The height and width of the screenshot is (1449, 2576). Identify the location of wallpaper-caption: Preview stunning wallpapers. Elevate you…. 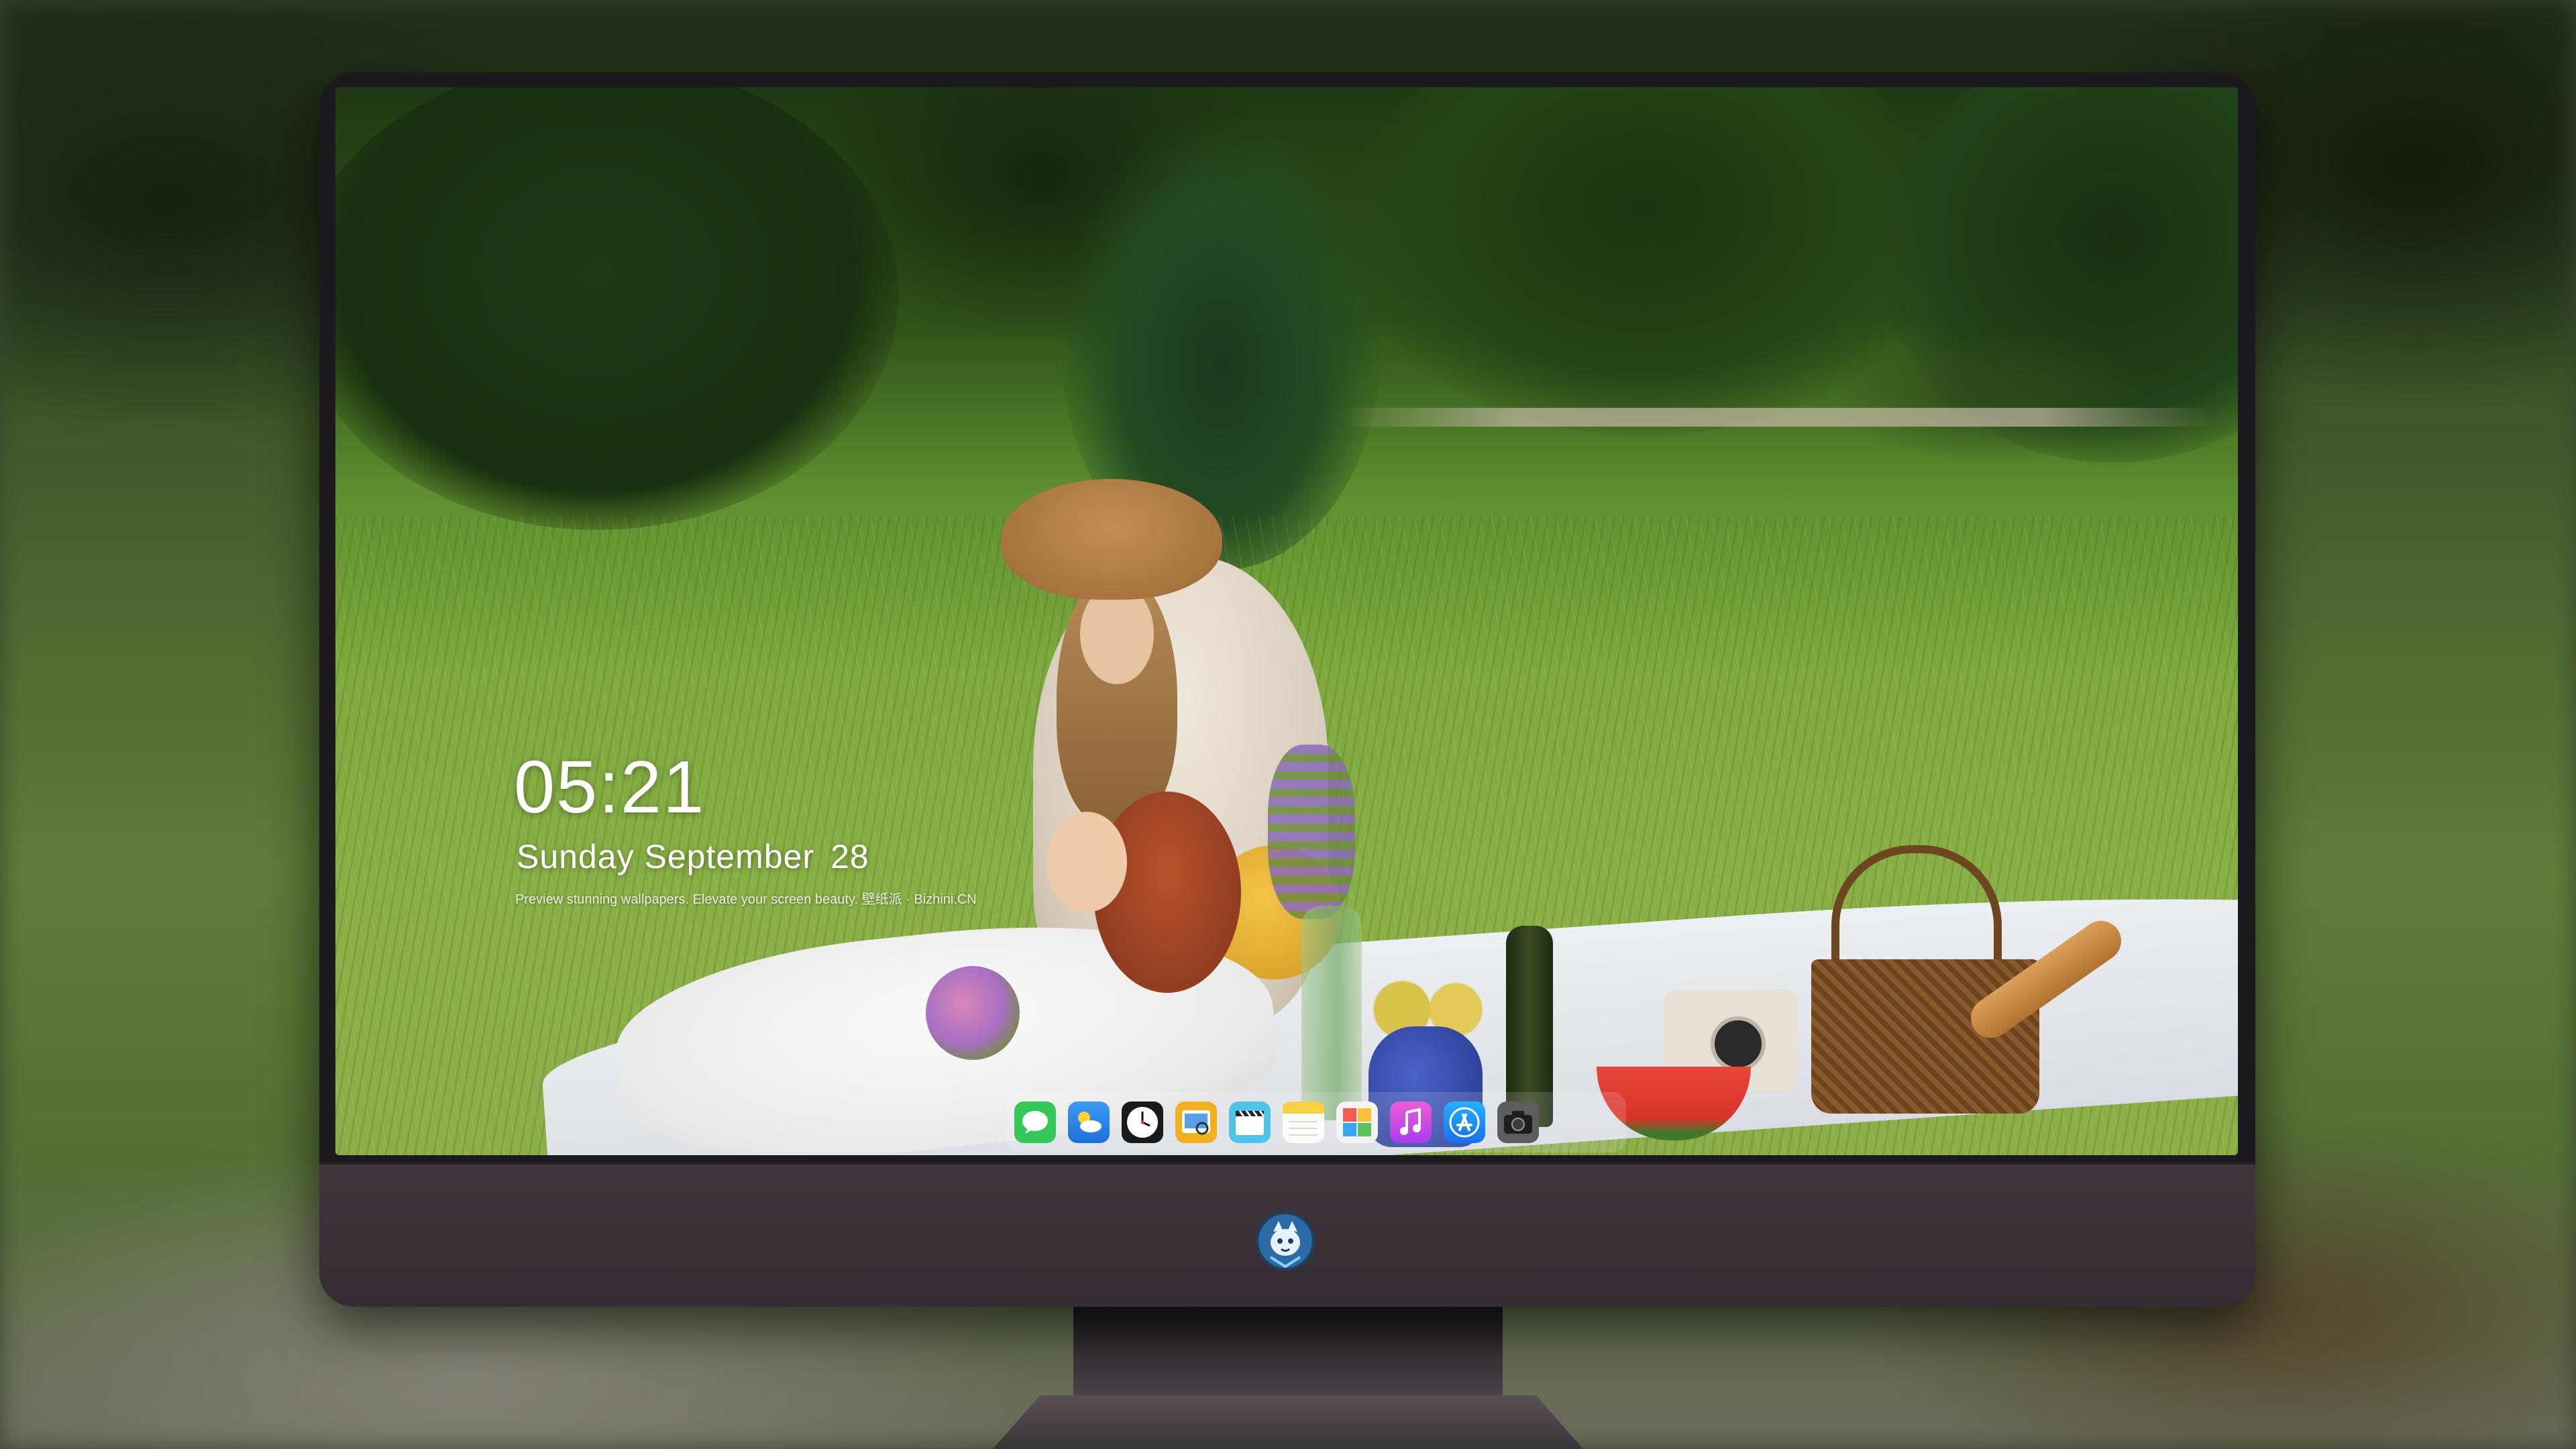
(746, 899).